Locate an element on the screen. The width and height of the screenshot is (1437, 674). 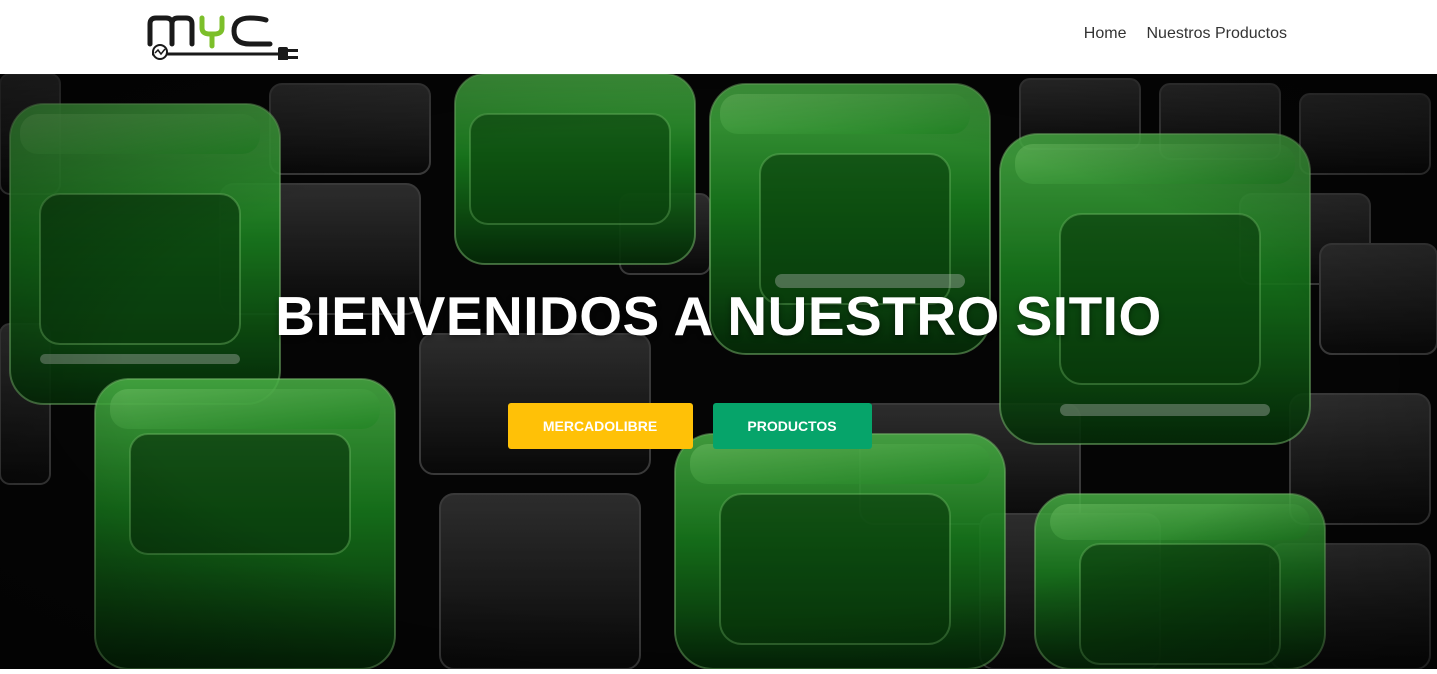
myc-logo is located at coordinates (224, 37).